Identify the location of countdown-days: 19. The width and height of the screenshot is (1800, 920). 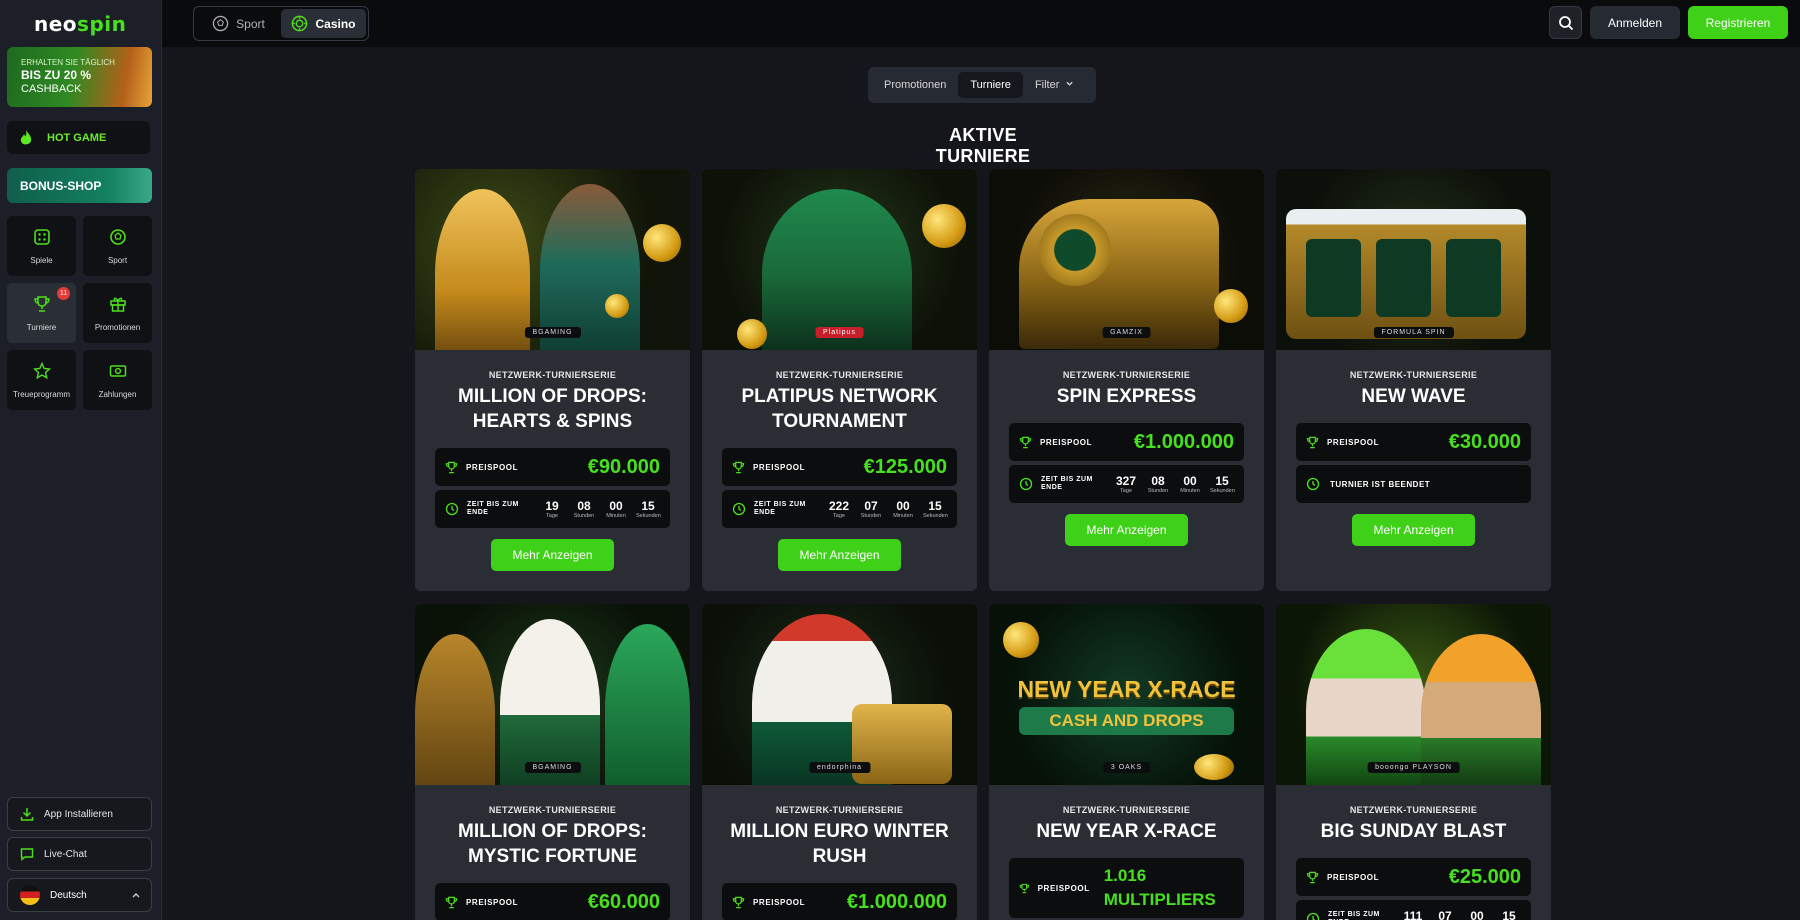
(552, 506).